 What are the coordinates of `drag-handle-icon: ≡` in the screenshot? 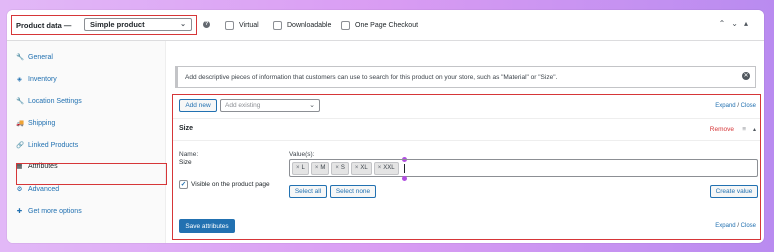 It's located at (744, 129).